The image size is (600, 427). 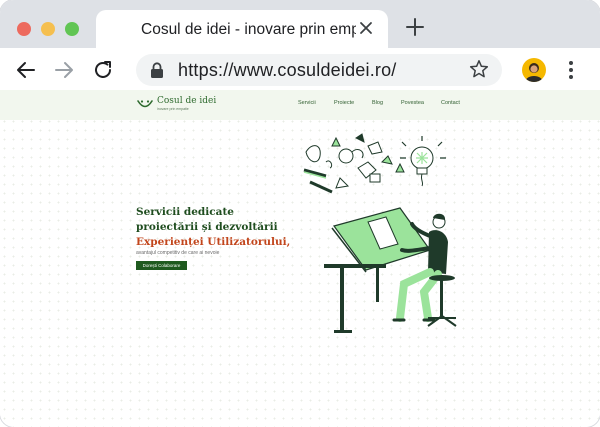 I want to click on basket-icon, so click(x=145, y=104).